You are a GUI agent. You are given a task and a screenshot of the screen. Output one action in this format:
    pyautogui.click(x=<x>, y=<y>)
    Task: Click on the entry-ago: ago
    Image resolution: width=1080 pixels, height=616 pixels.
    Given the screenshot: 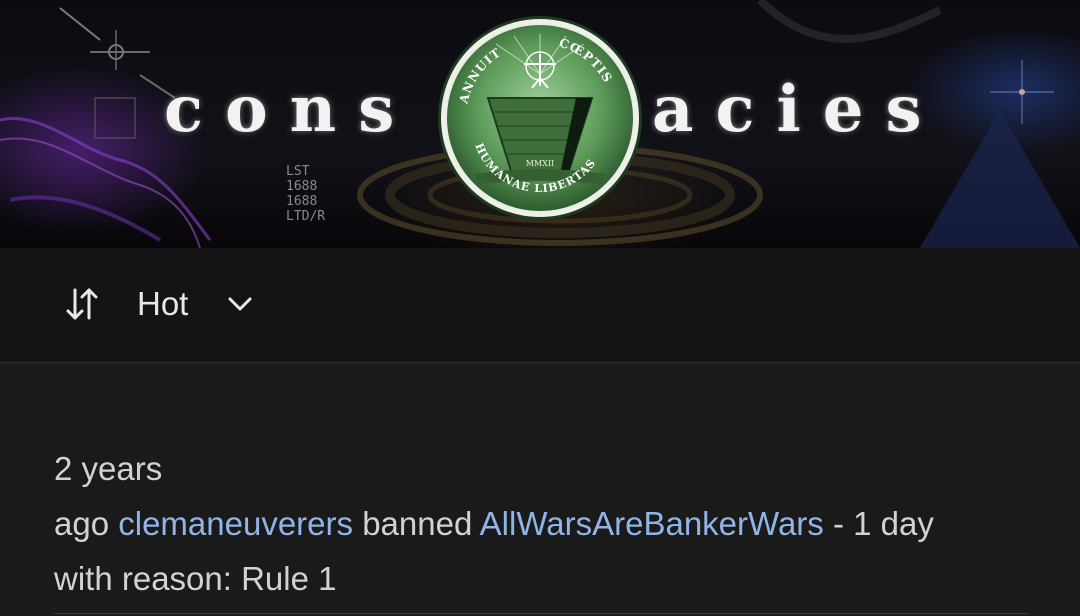 What is the action you would take?
    pyautogui.click(x=82, y=523)
    